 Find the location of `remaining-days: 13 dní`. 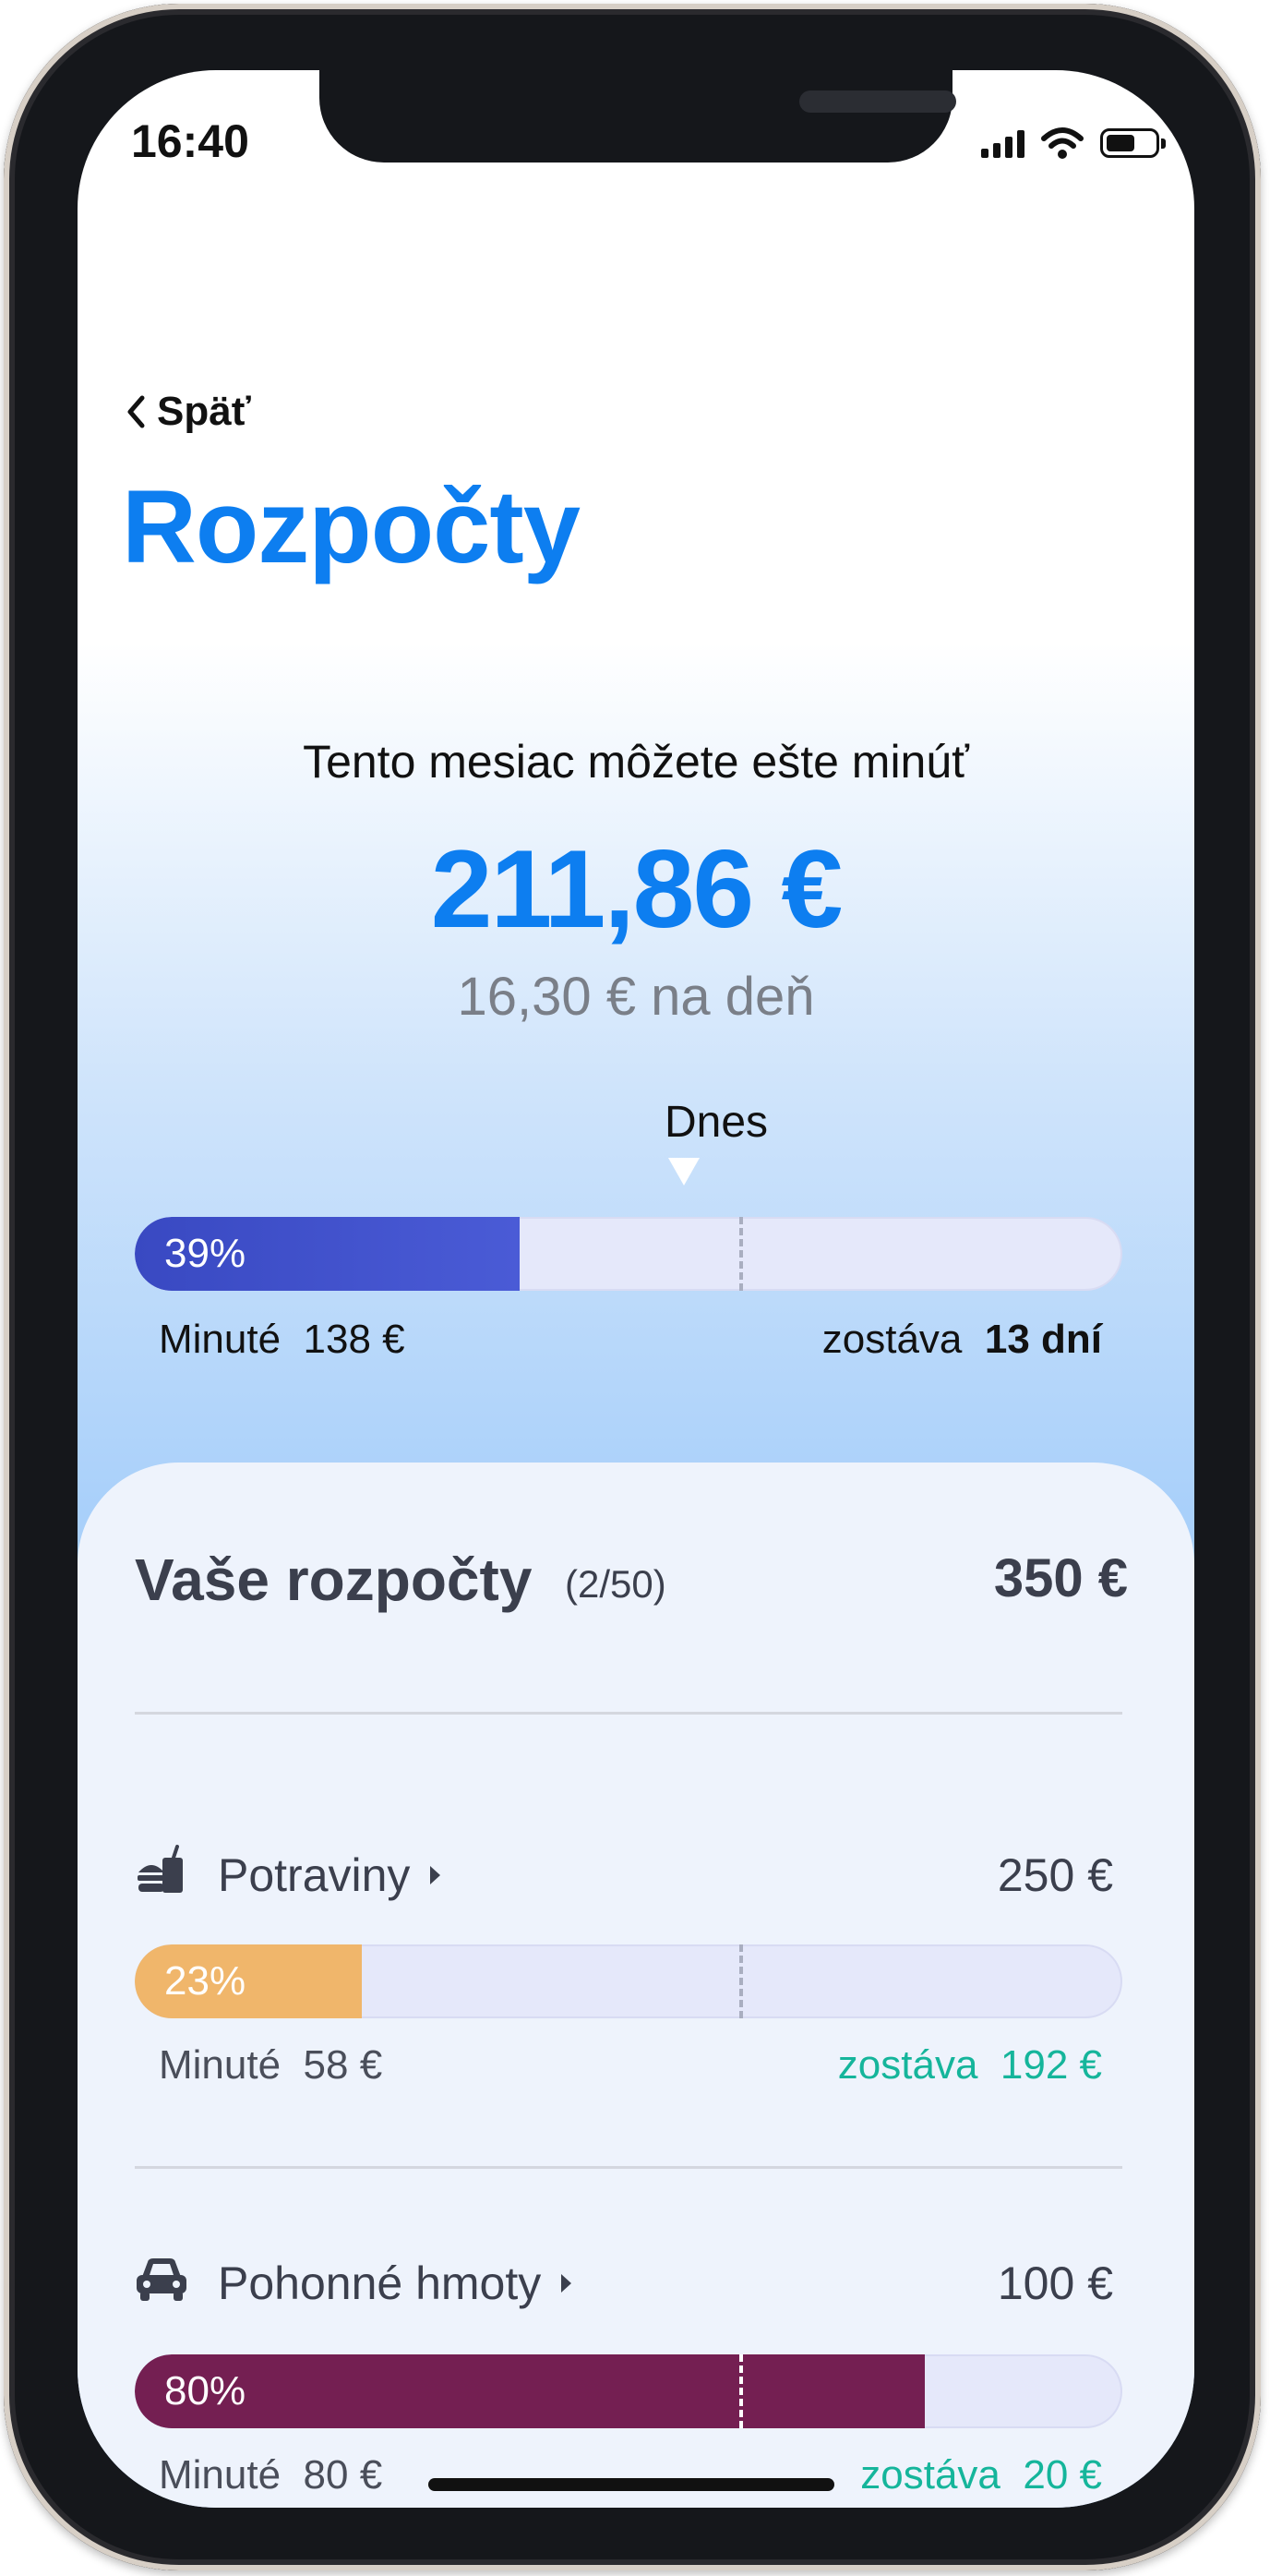

remaining-days: 13 dní is located at coordinates (1043, 1339).